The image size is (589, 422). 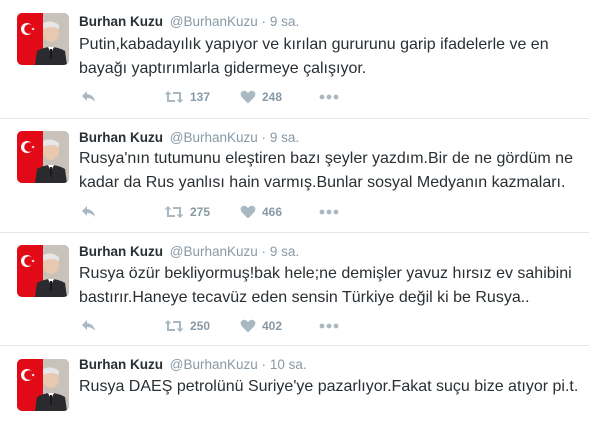 I want to click on retweet-button: 250, so click(x=187, y=326).